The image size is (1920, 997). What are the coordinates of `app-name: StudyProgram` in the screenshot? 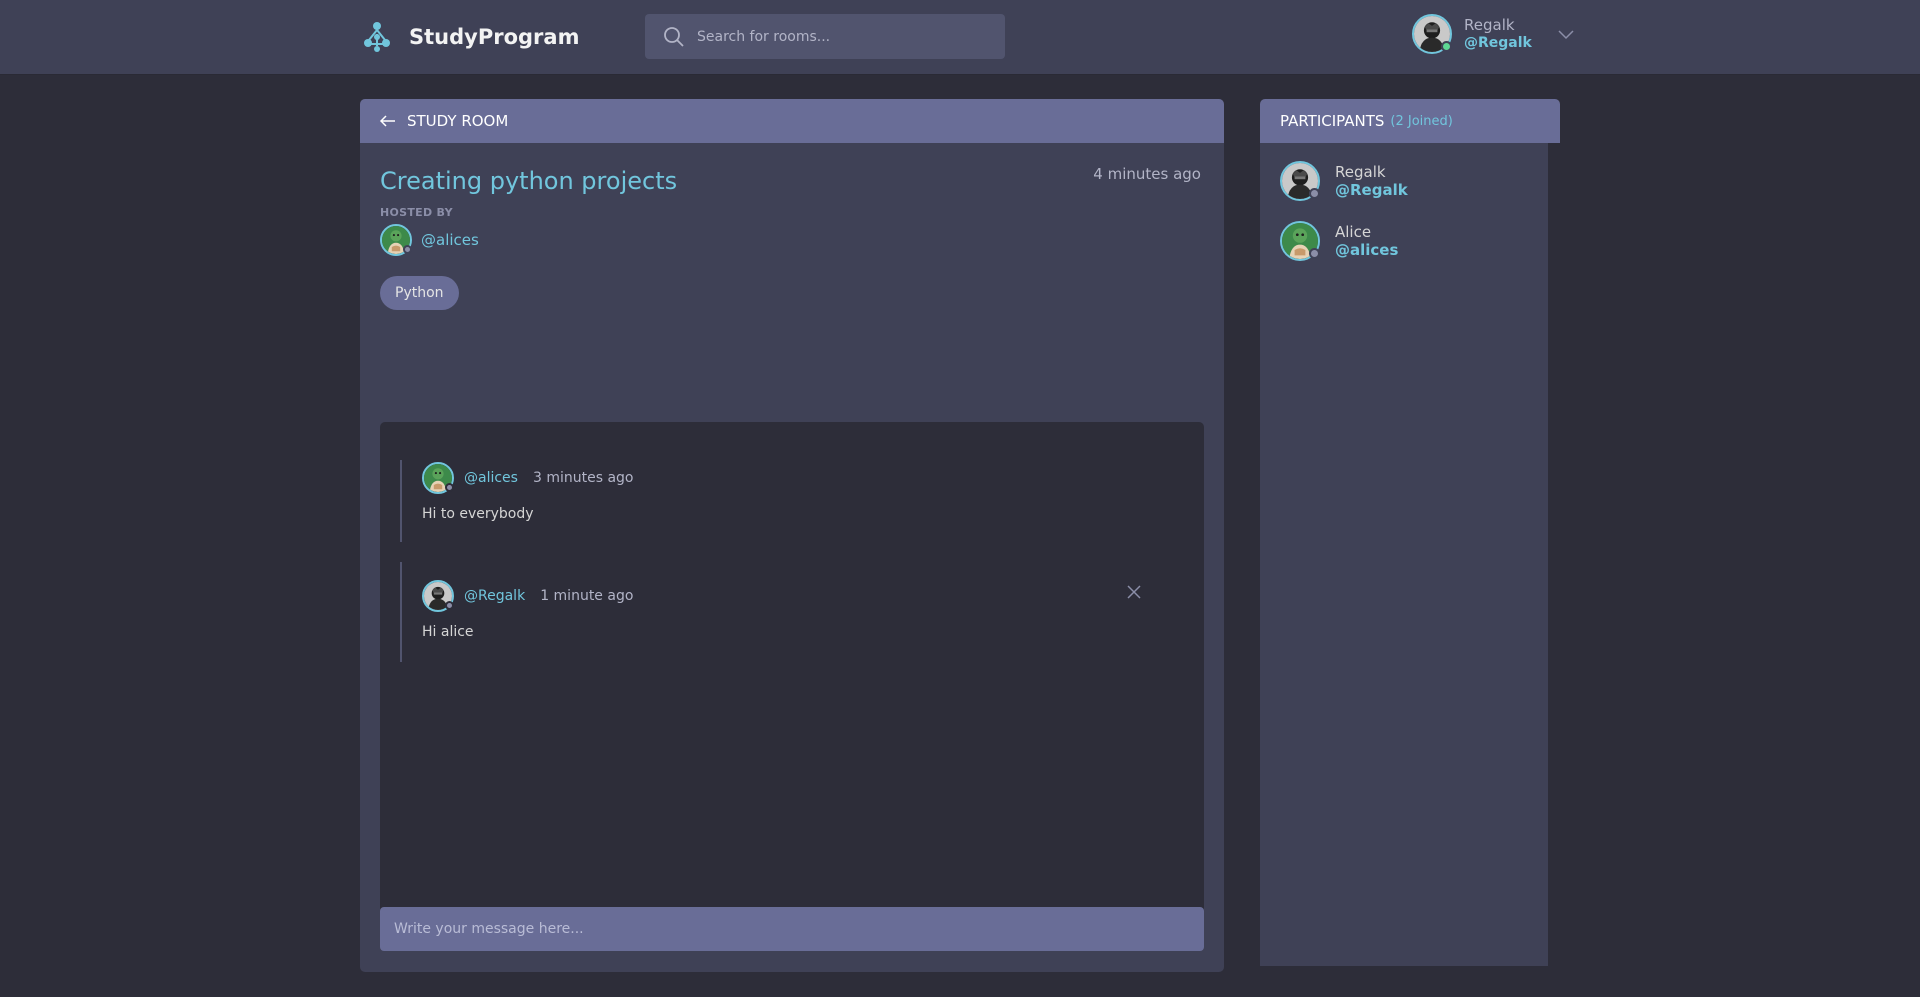 It's located at (494, 37).